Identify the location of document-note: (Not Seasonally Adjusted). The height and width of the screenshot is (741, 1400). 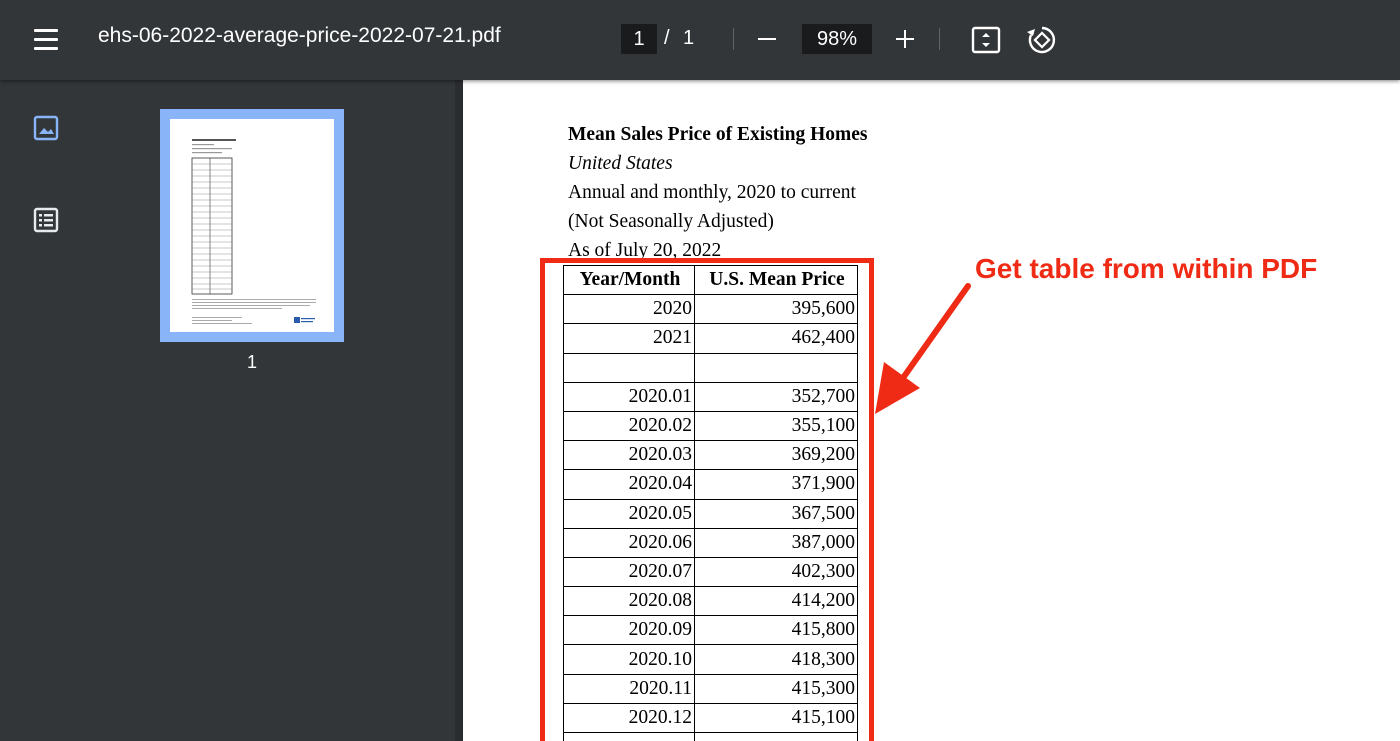
(671, 221).